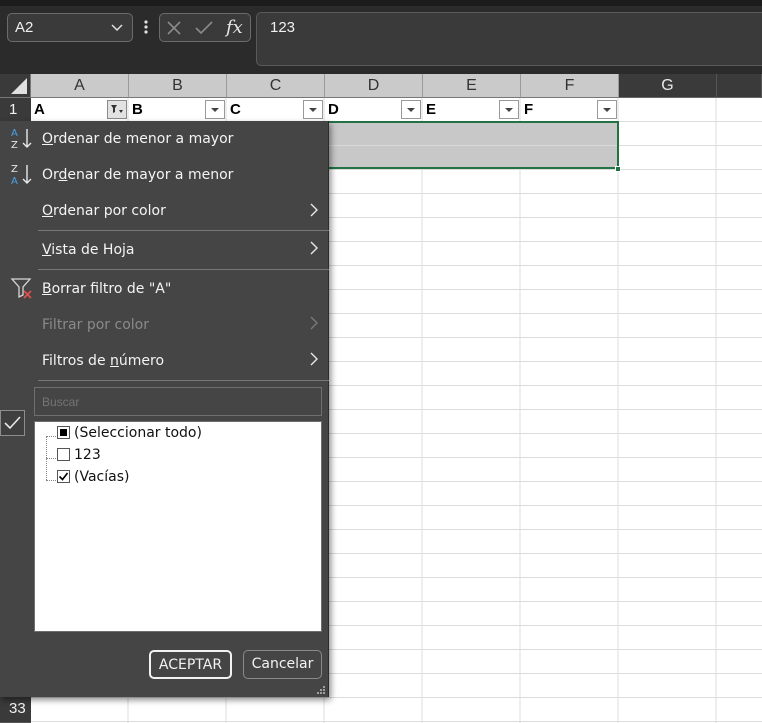  I want to click on header-cell-b: B, so click(166, 110).